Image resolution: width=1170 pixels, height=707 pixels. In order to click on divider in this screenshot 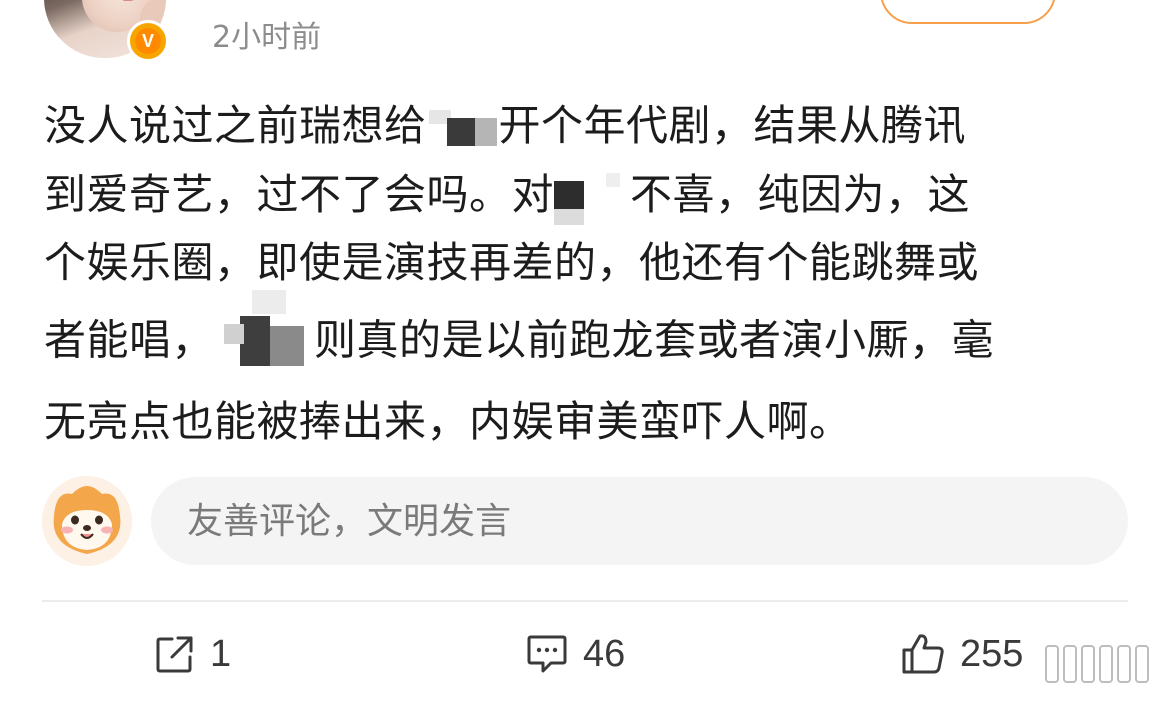, I will do `click(585, 601)`.